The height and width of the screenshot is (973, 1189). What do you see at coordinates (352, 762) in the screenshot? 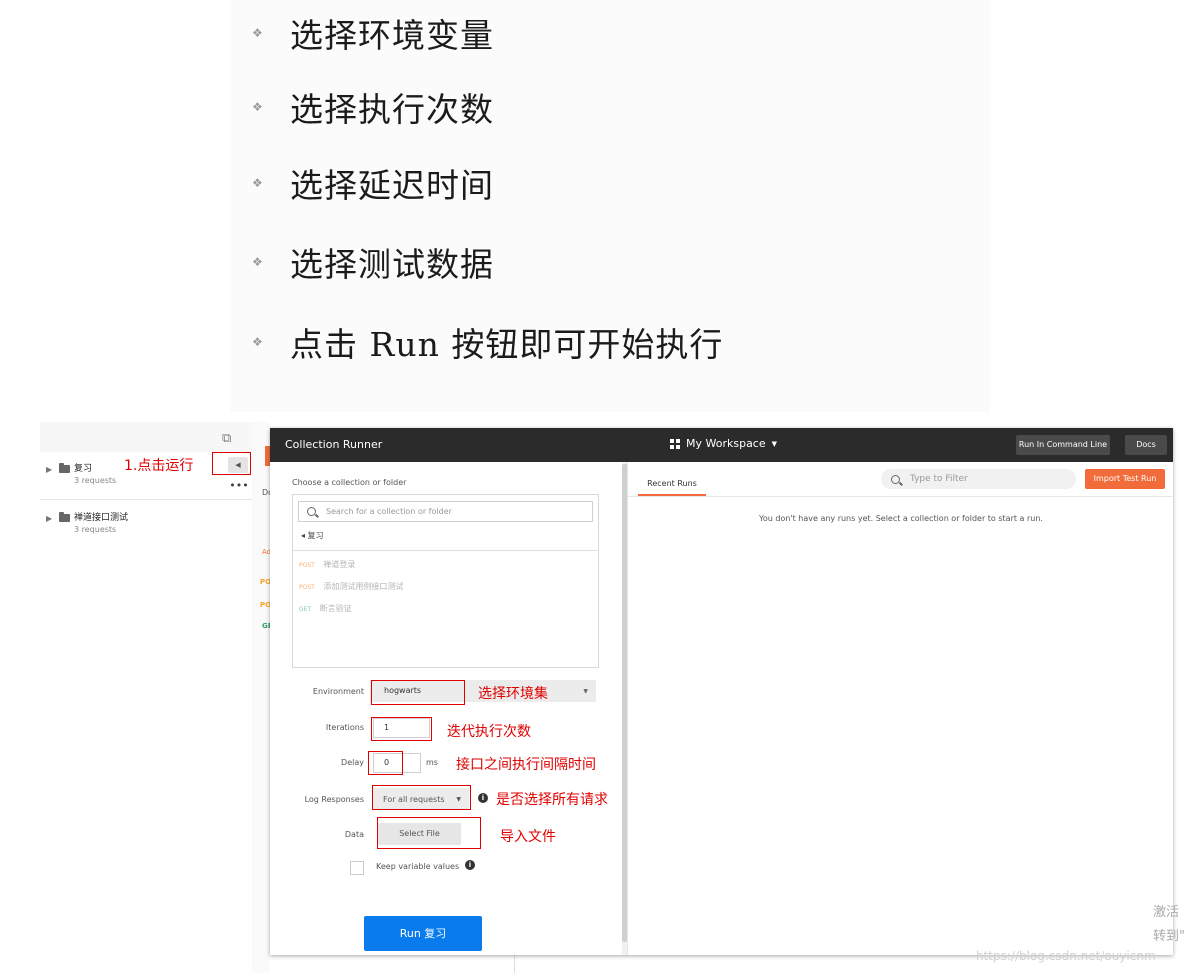
I see `delay-label: Delay` at bounding box center [352, 762].